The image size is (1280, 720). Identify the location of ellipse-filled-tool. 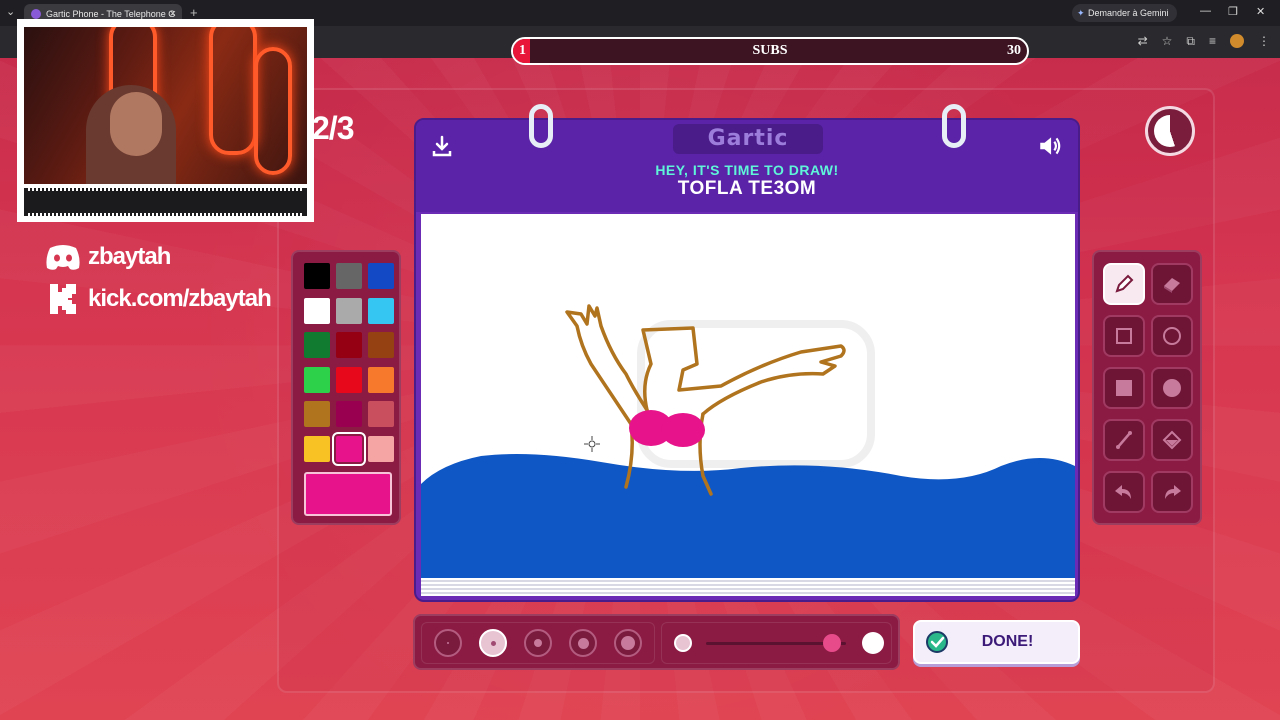
(1172, 388).